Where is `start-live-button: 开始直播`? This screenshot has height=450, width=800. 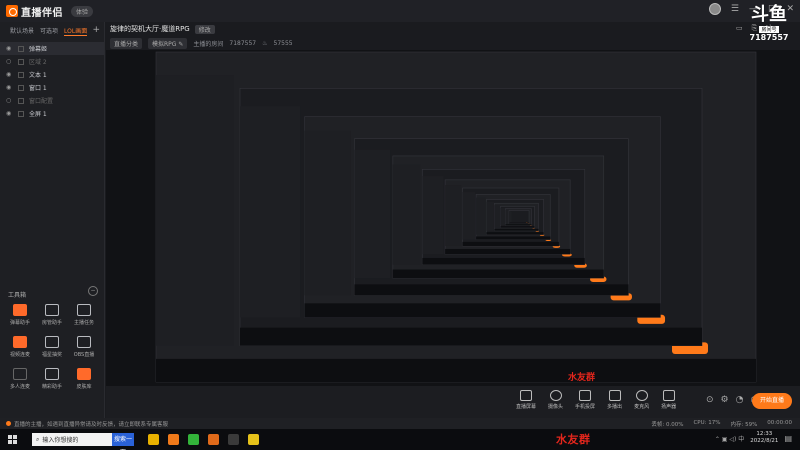 start-live-button: 开始直播 is located at coordinates (772, 401).